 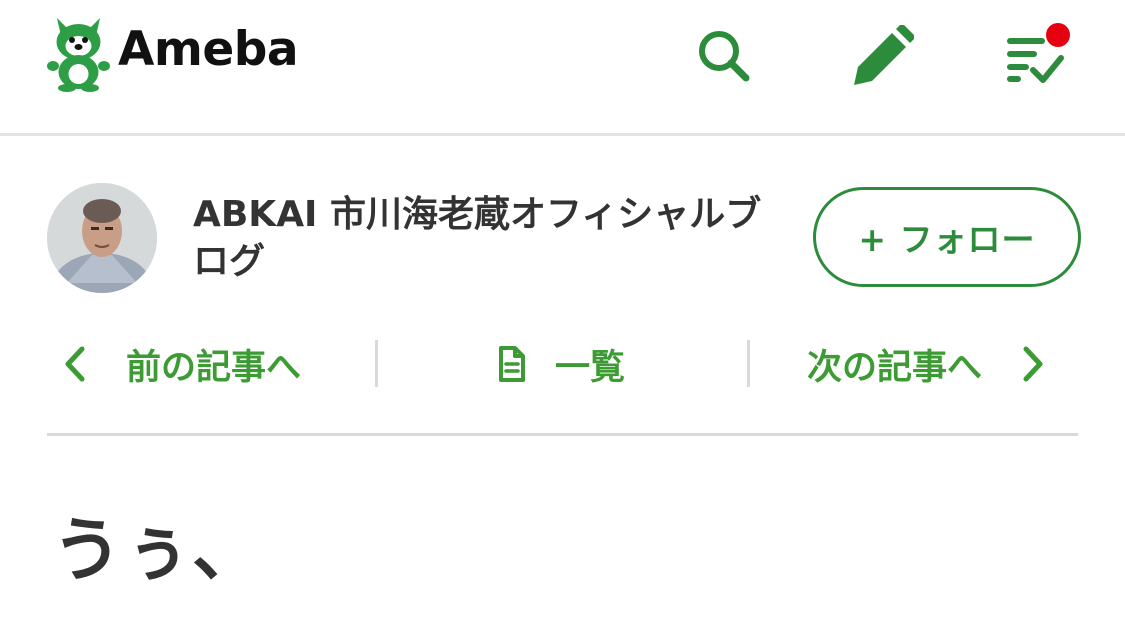 I want to click on article-list-link: 一覧, so click(x=560, y=364).